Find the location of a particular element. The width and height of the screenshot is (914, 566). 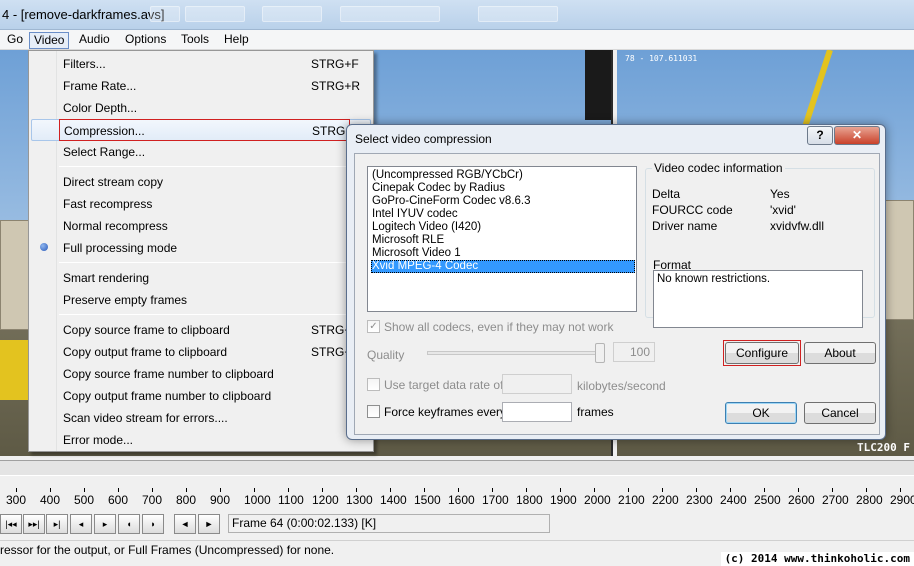

menu-tools: Tools is located at coordinates (195, 40).